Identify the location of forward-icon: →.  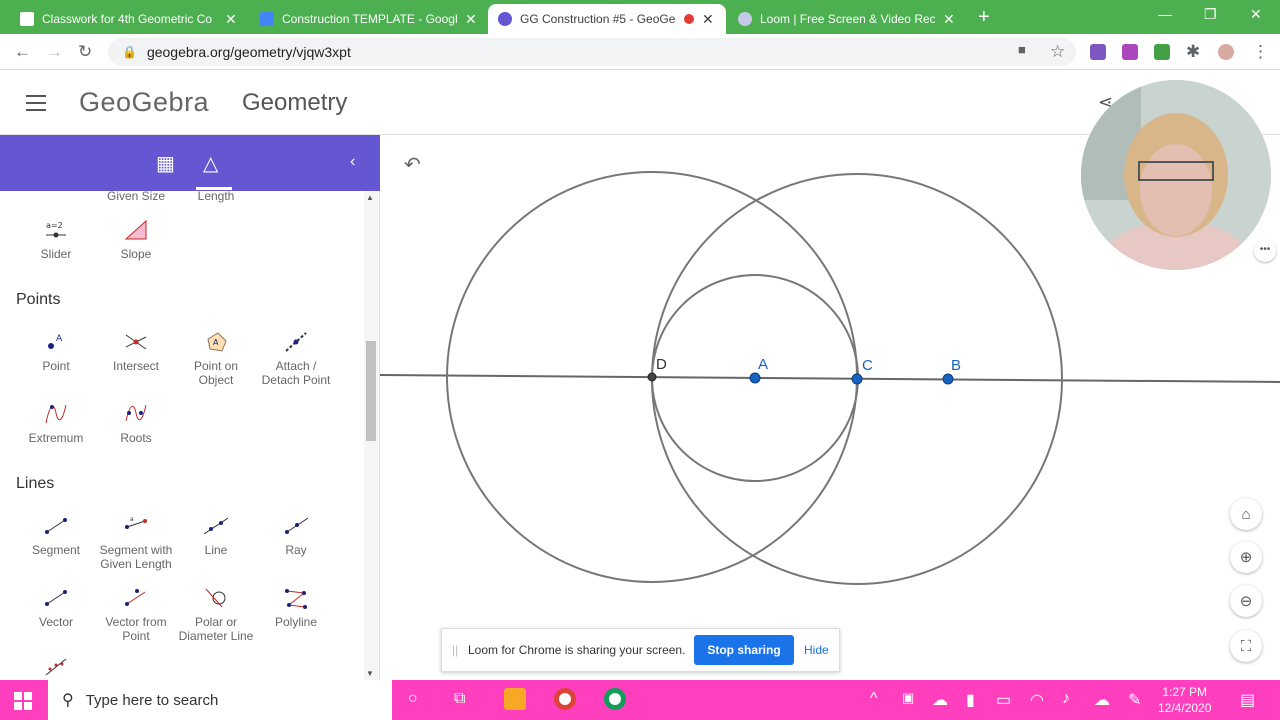
(54, 52).